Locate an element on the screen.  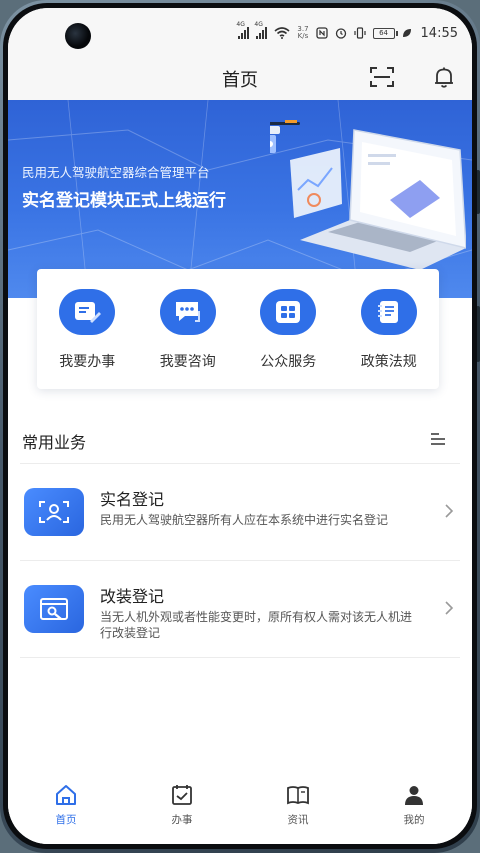
leaf-icon is located at coordinates (406, 33).